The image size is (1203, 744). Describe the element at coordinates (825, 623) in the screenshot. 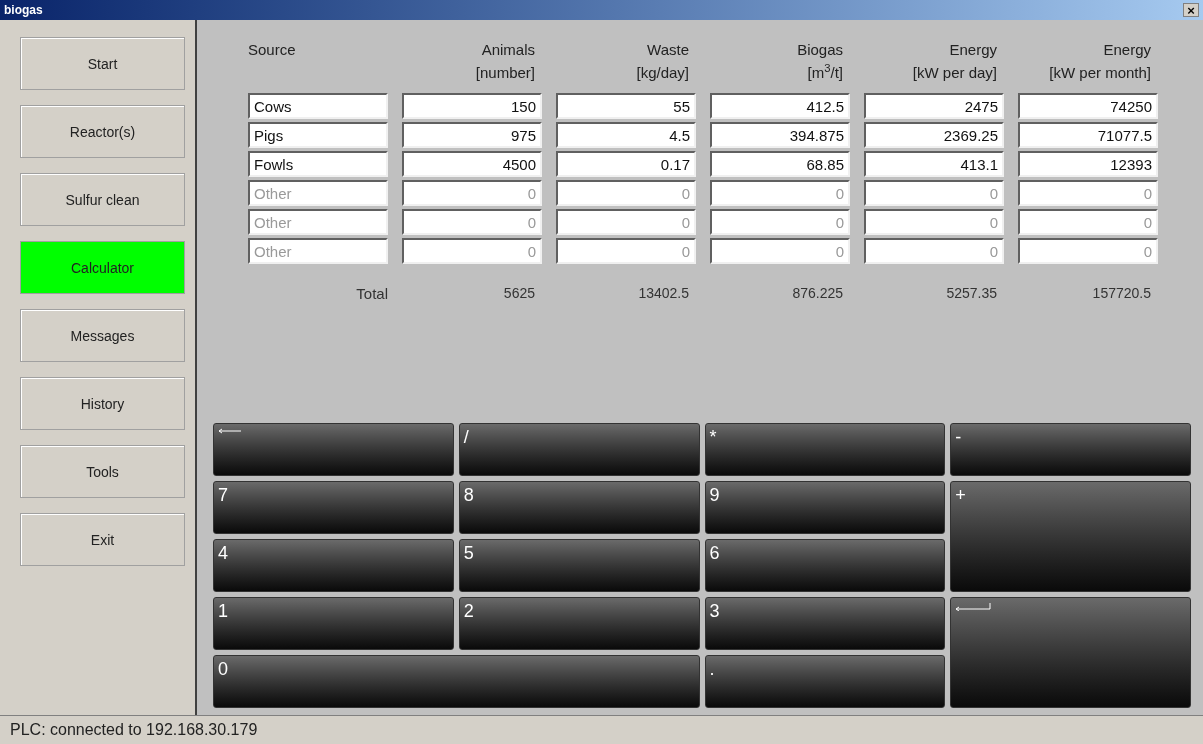

I see `keypad-key: 3` at that location.